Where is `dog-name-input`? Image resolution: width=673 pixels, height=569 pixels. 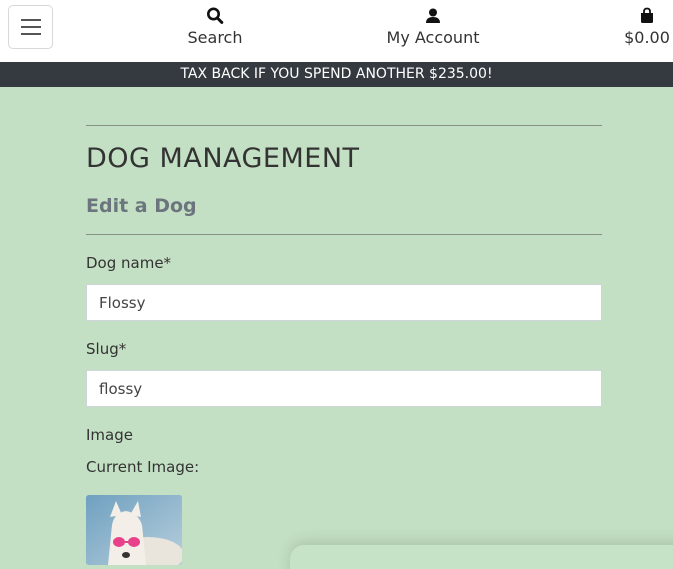
dog-name-input is located at coordinates (344, 302).